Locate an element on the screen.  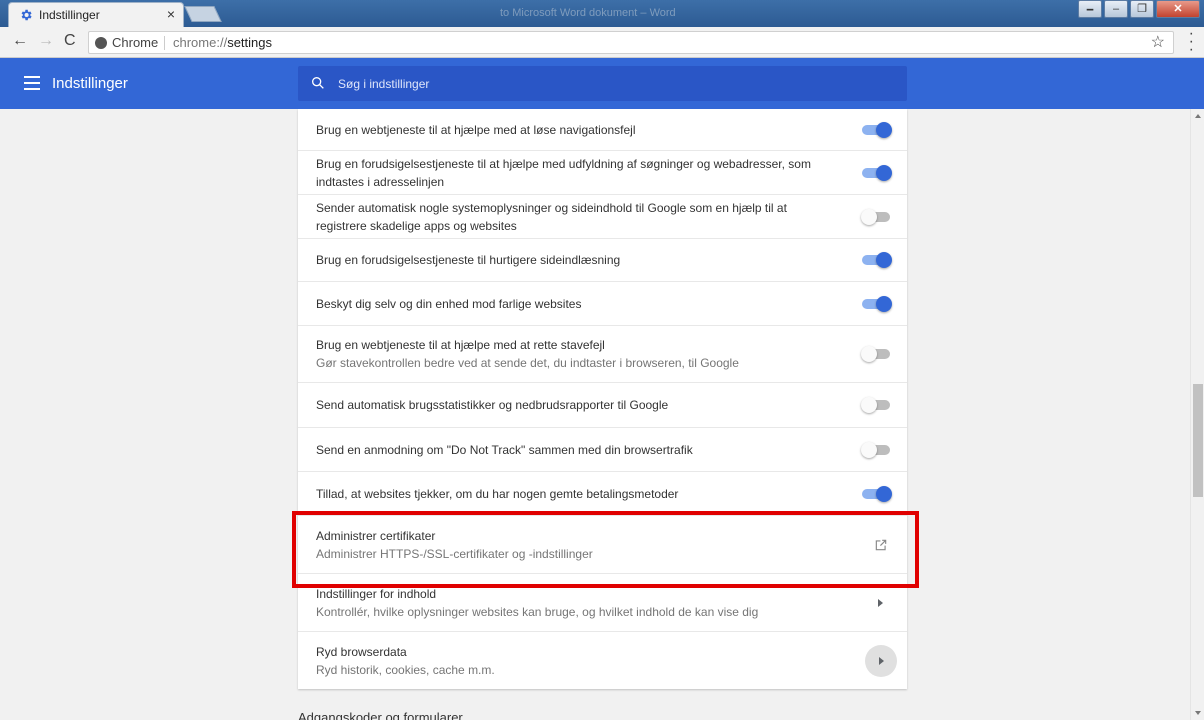
scrollbar is located at coordinates (1197, 414).